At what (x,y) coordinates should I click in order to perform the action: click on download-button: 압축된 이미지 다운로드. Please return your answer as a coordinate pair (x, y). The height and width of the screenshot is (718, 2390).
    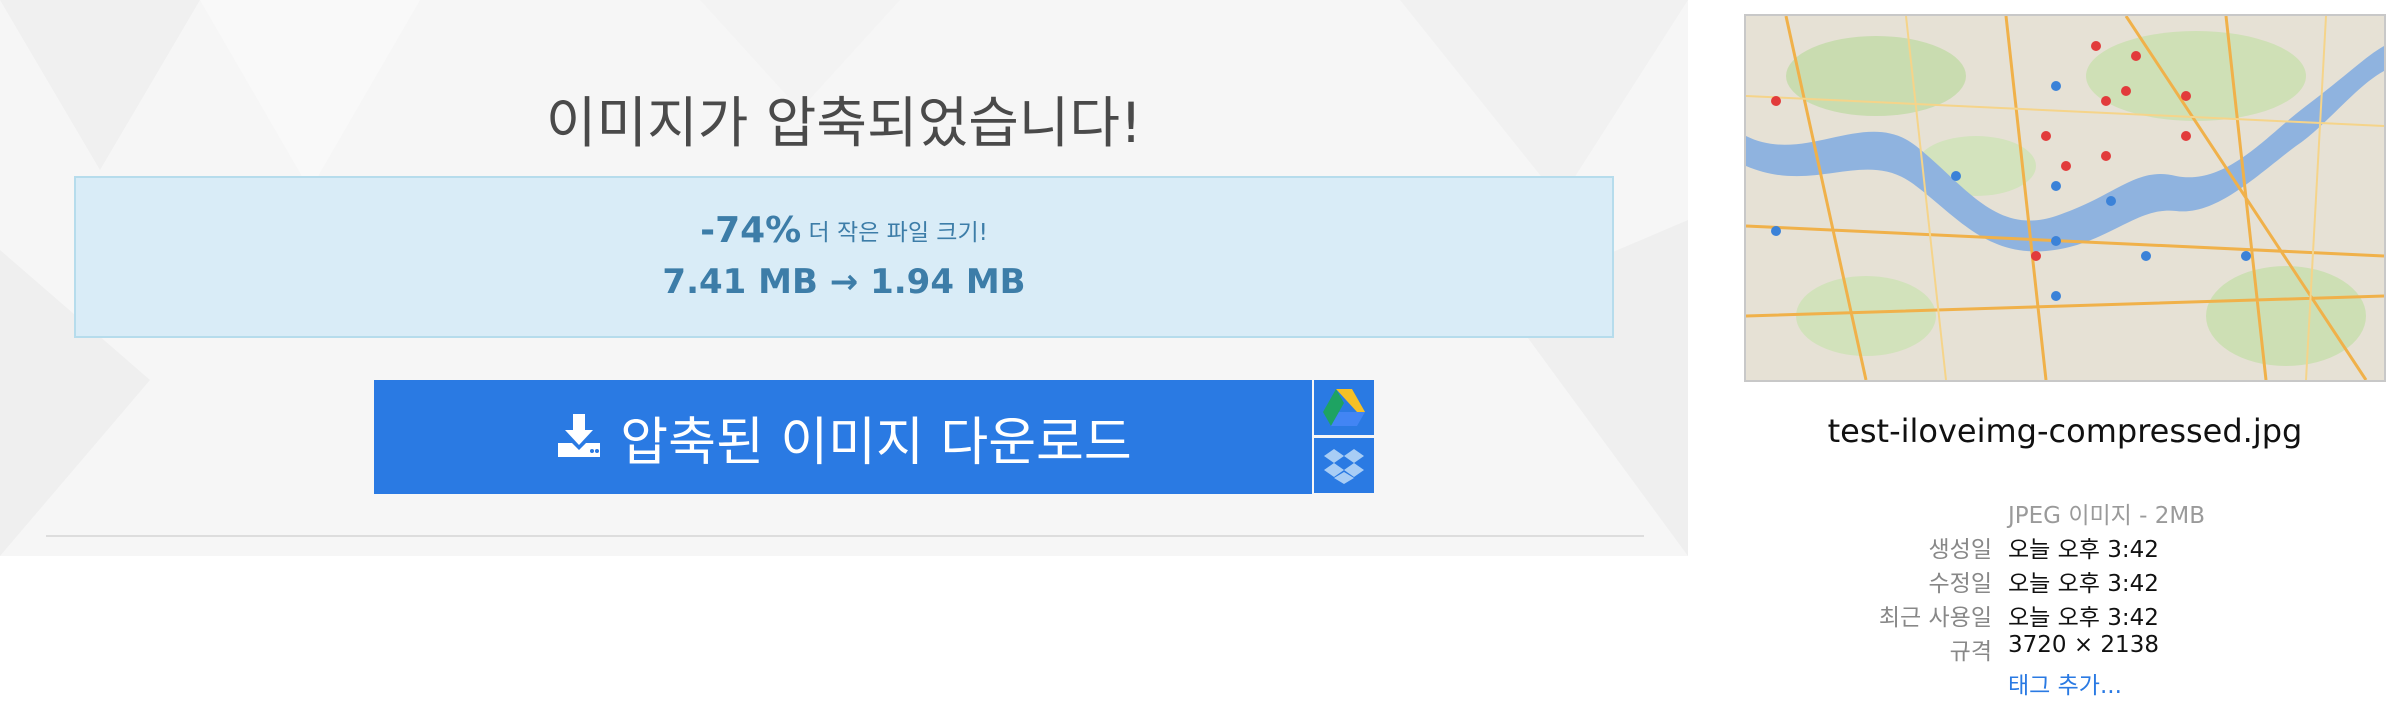
    Looking at the image, I should click on (843, 437).